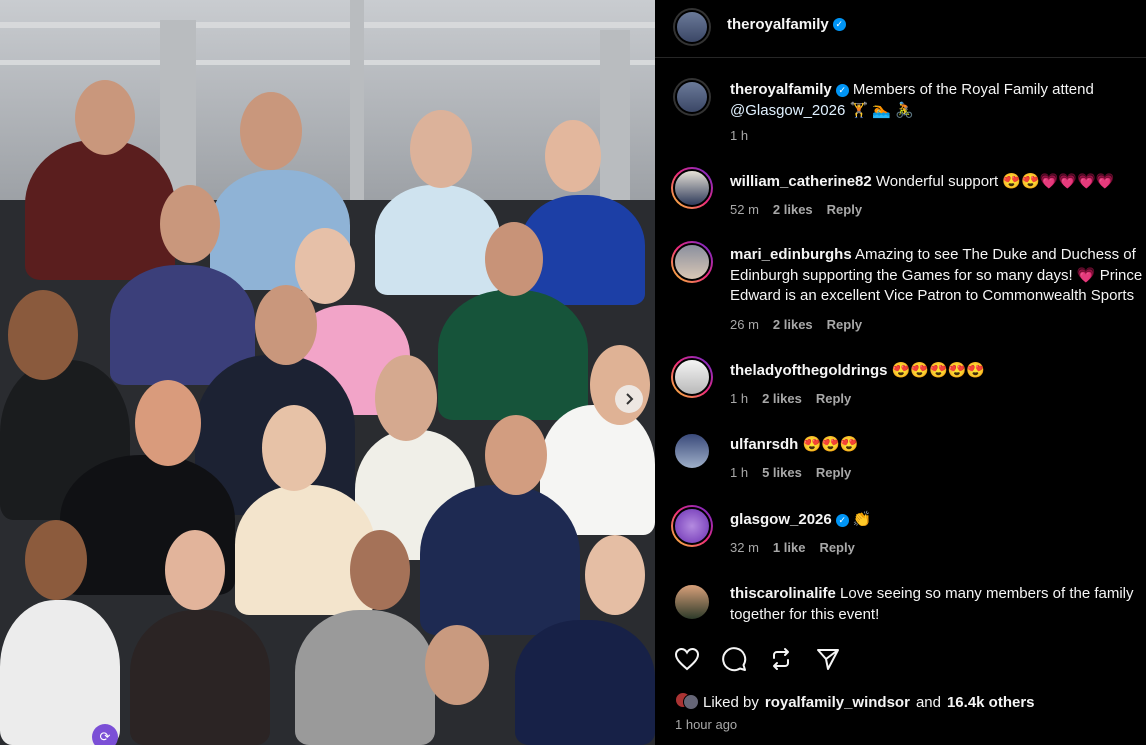  Describe the element at coordinates (687, 702) in the screenshot. I see `likers-avatars` at that location.